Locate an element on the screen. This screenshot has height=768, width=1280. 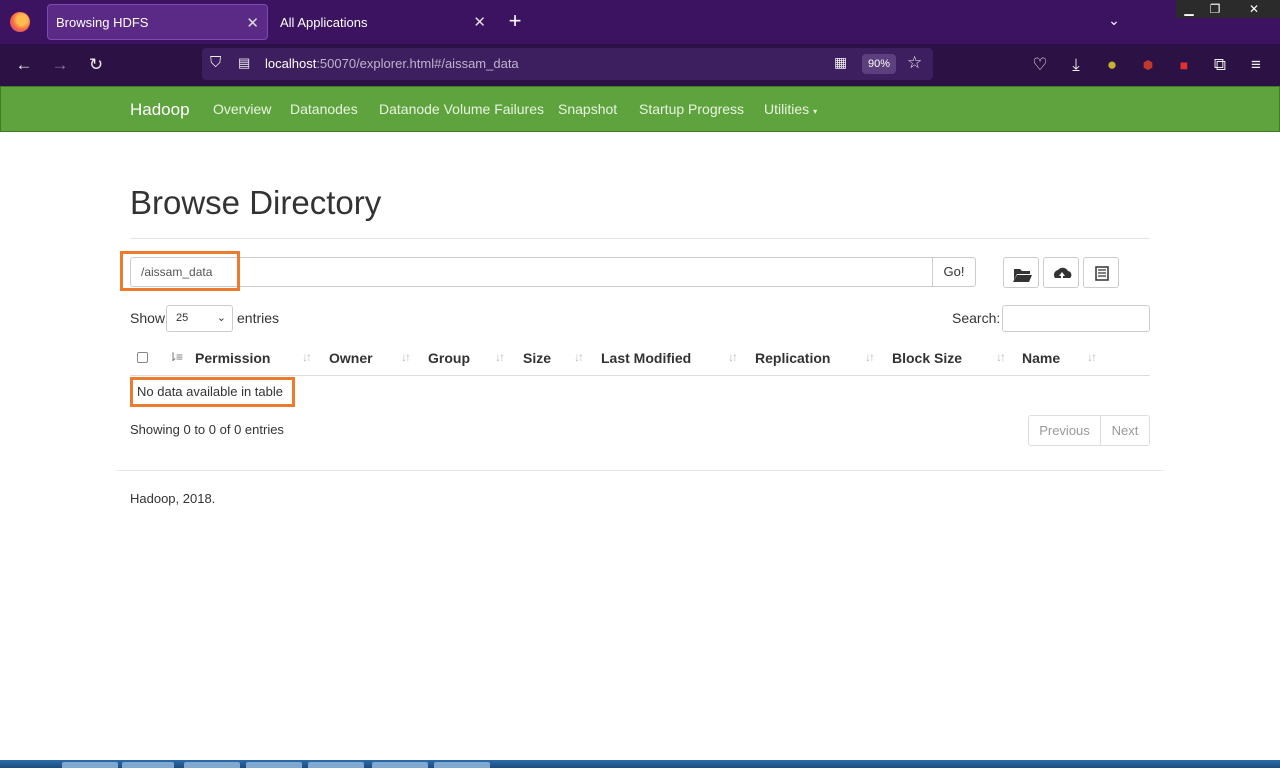
tab-all-applications: All Applications ✕ is located at coordinates (383, 22).